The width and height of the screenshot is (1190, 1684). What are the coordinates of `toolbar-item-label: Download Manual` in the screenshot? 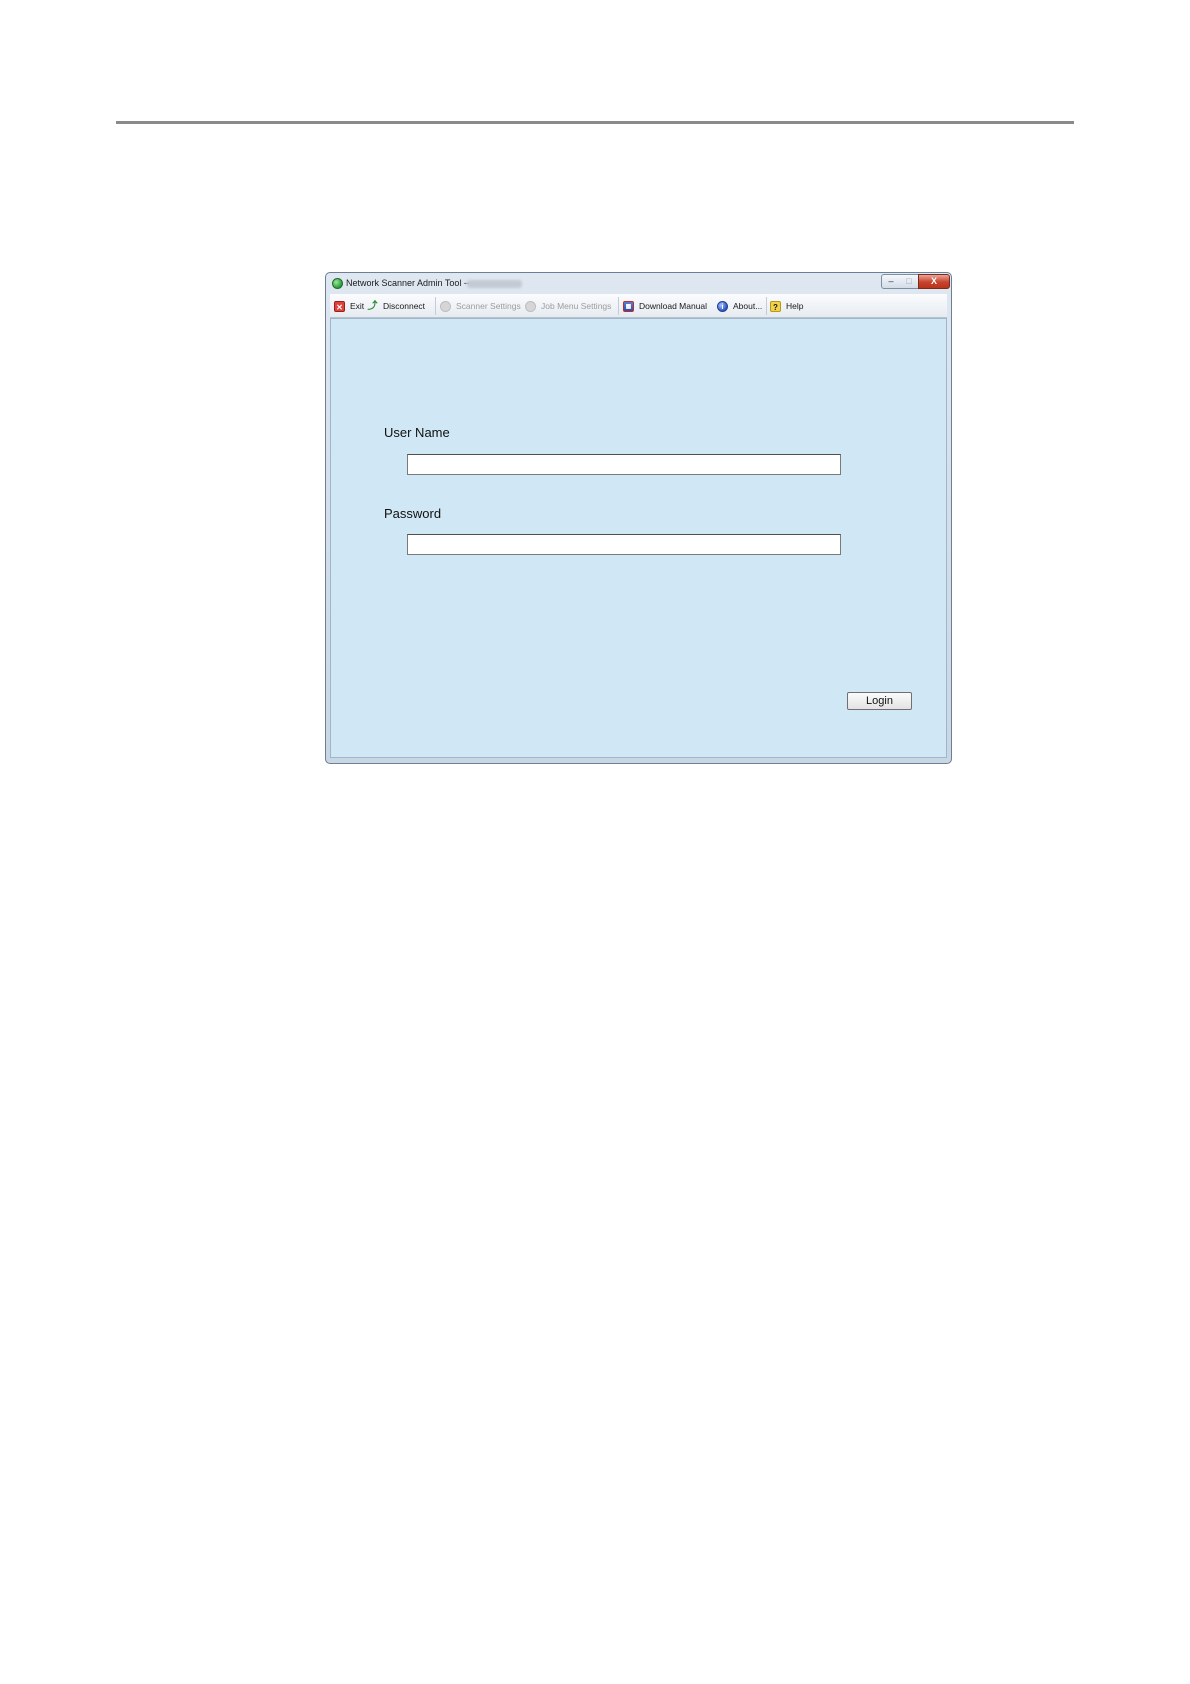 It's located at (673, 306).